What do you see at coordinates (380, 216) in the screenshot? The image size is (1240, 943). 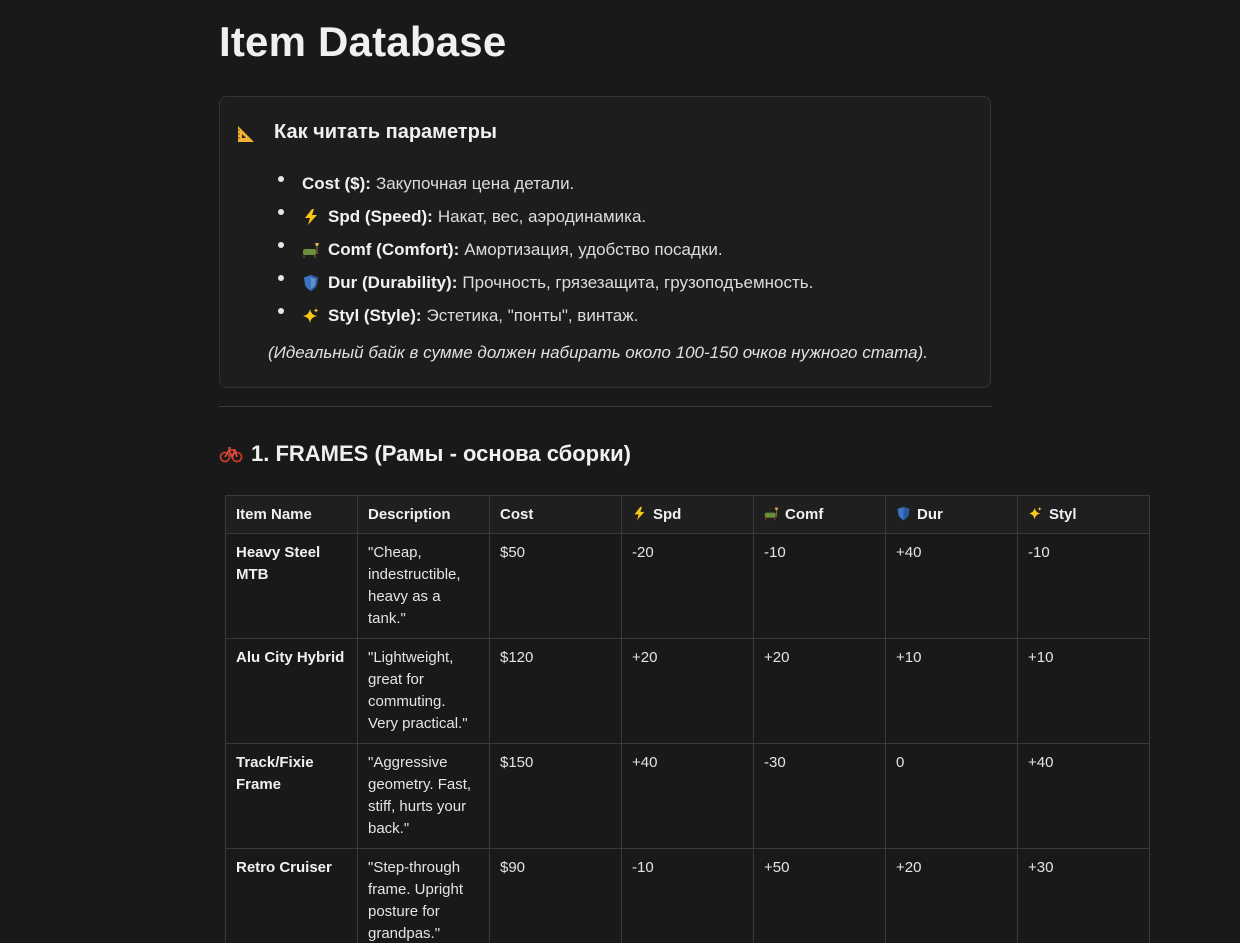 I see `stat-label-speed: Spd (Speed):` at bounding box center [380, 216].